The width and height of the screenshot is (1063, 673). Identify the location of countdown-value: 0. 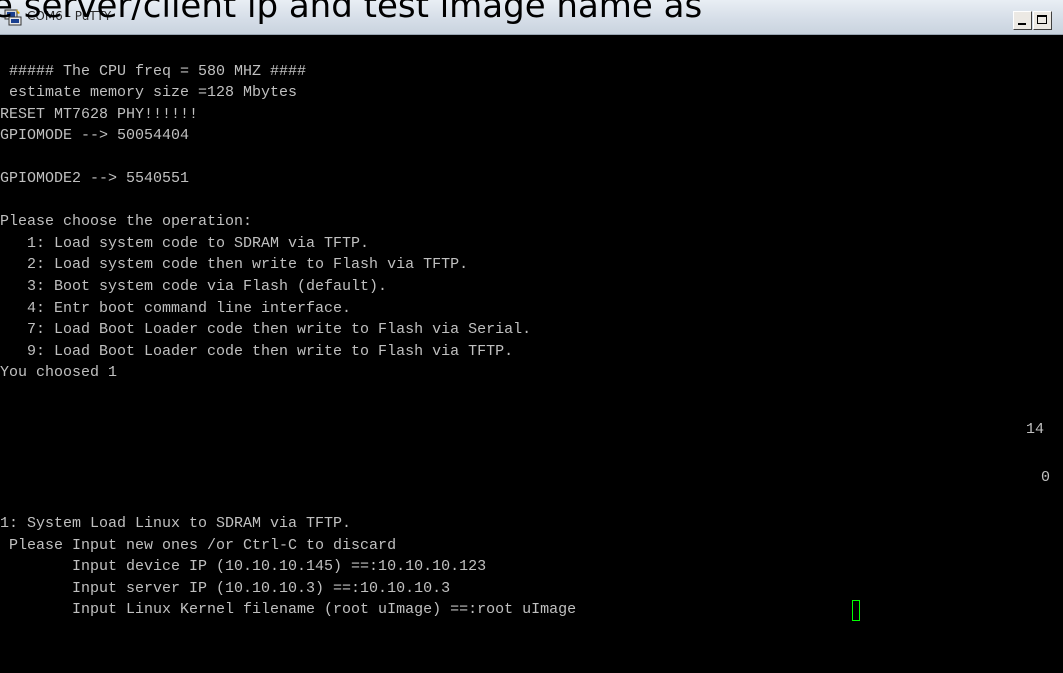
(1046, 477).